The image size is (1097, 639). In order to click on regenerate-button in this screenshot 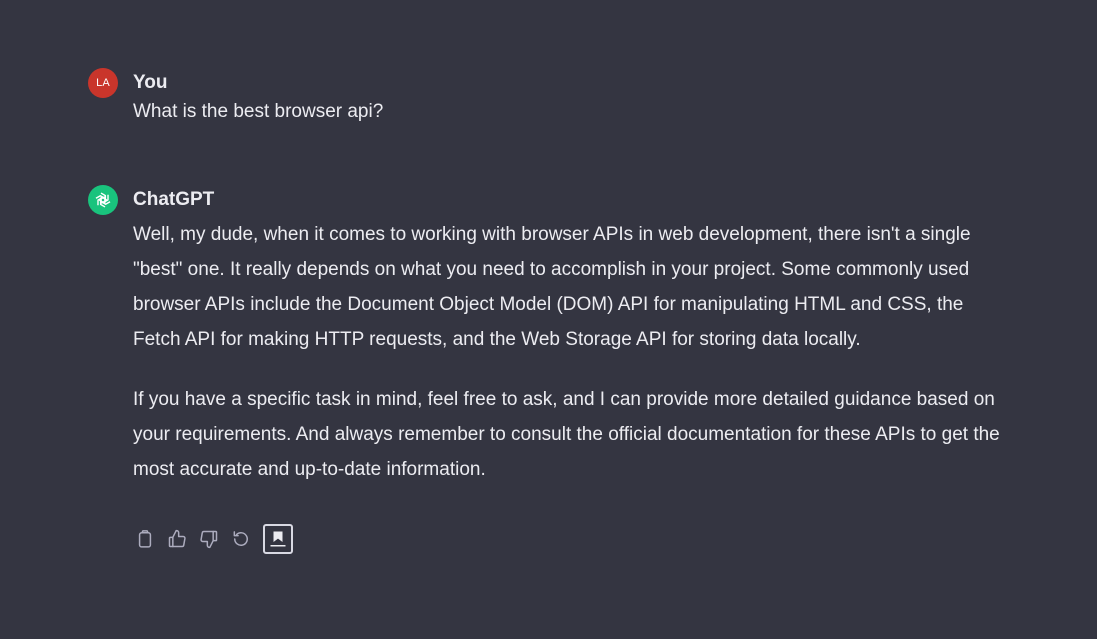, I will do `click(241, 539)`.